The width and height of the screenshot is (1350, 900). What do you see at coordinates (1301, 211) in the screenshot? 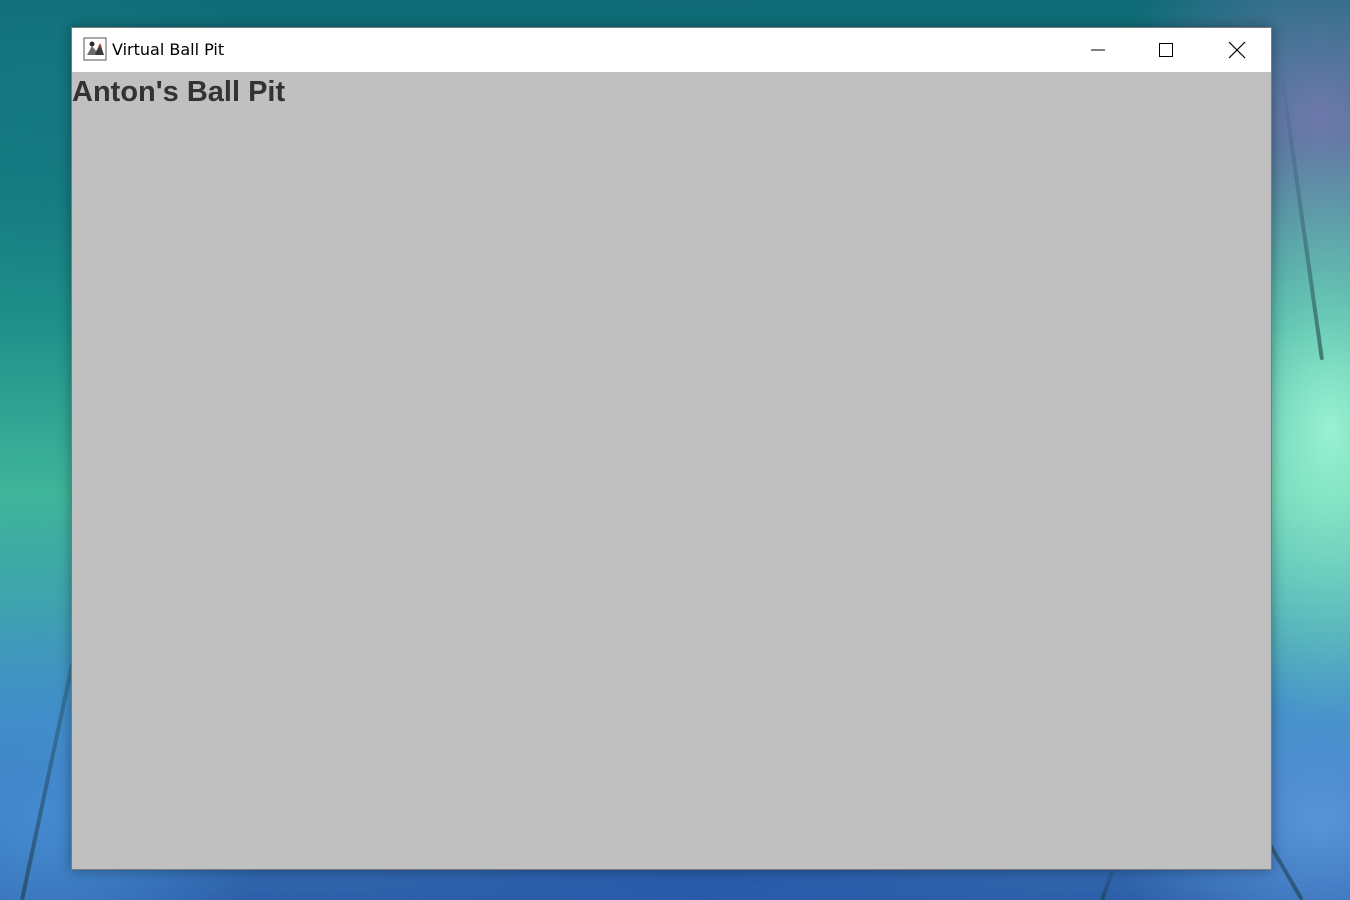
I see `wallpaper-stem` at bounding box center [1301, 211].